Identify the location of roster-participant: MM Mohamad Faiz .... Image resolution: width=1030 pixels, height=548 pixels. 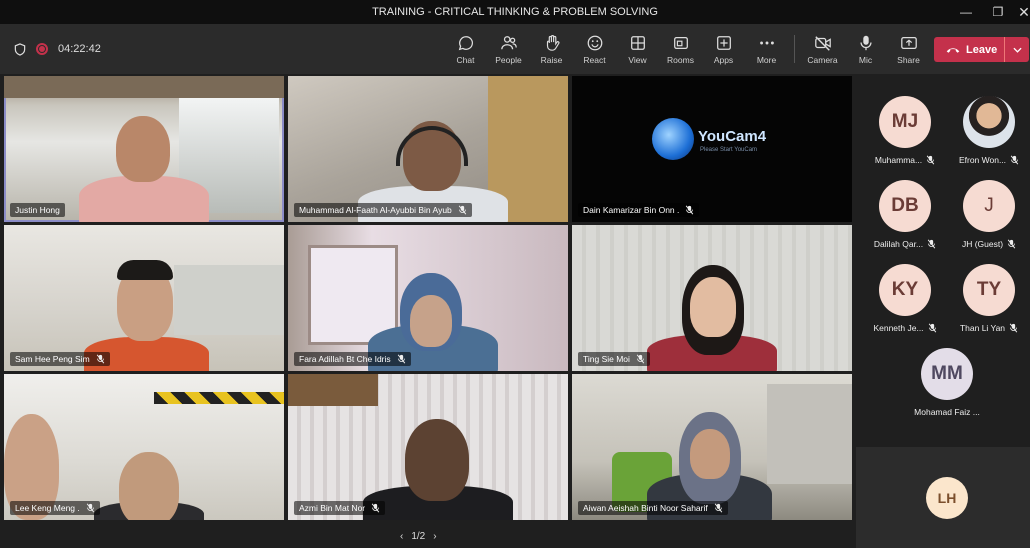
(947, 382).